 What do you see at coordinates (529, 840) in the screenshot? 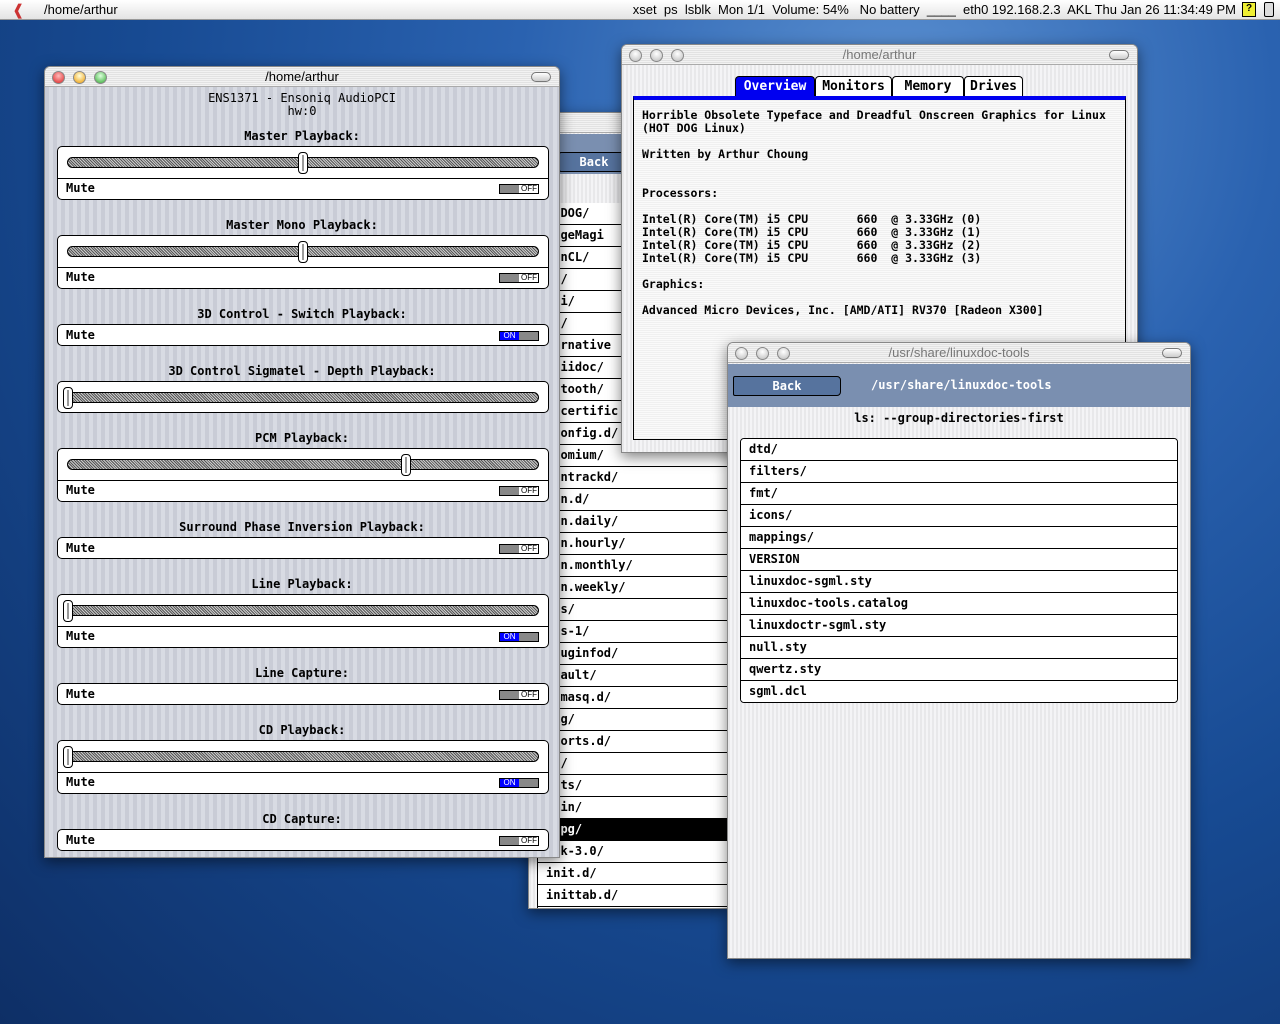
I see `toggle-state: OFF` at bounding box center [529, 840].